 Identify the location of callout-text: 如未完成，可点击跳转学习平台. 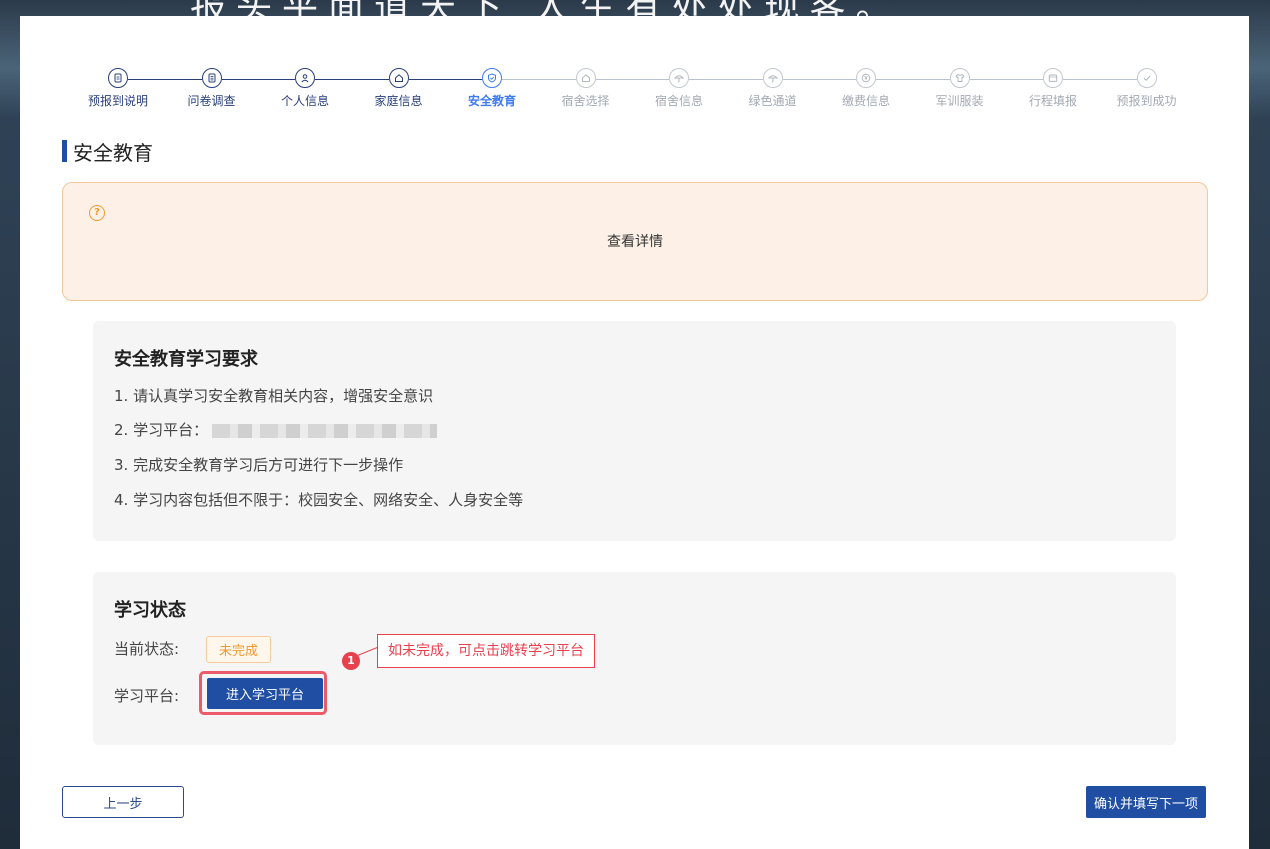
(486, 651).